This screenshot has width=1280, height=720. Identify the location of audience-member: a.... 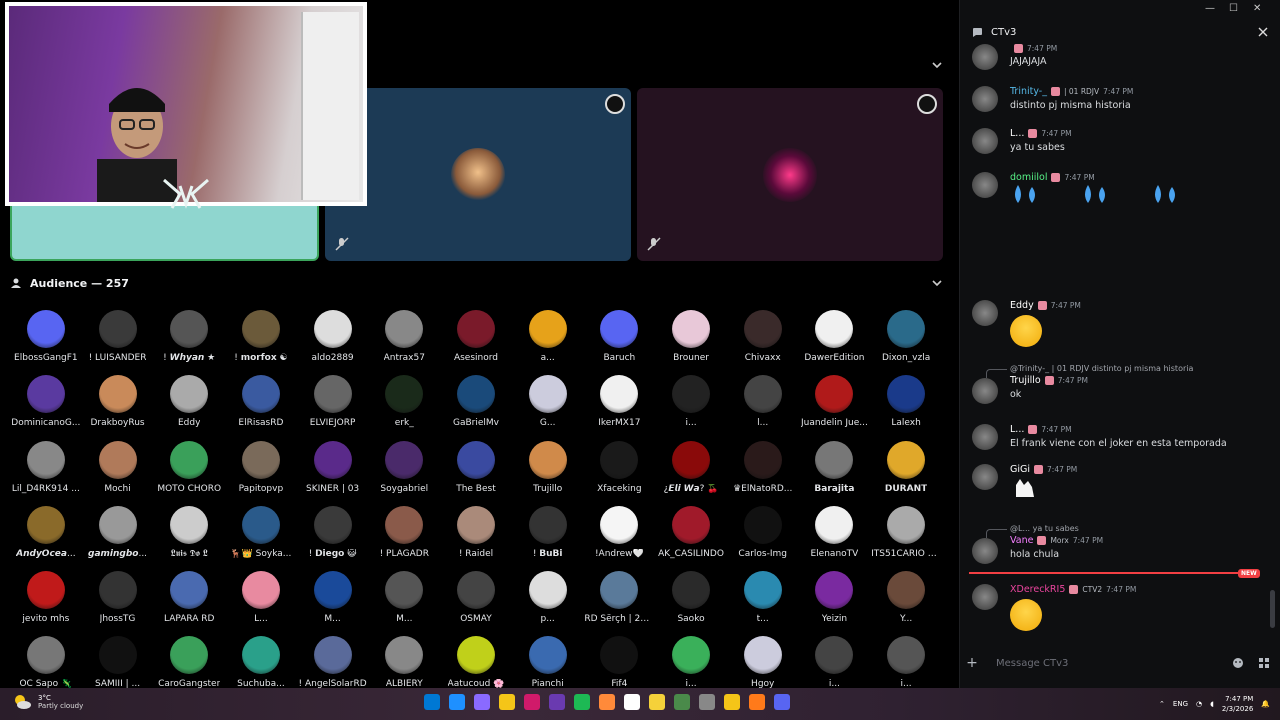
(548, 342).